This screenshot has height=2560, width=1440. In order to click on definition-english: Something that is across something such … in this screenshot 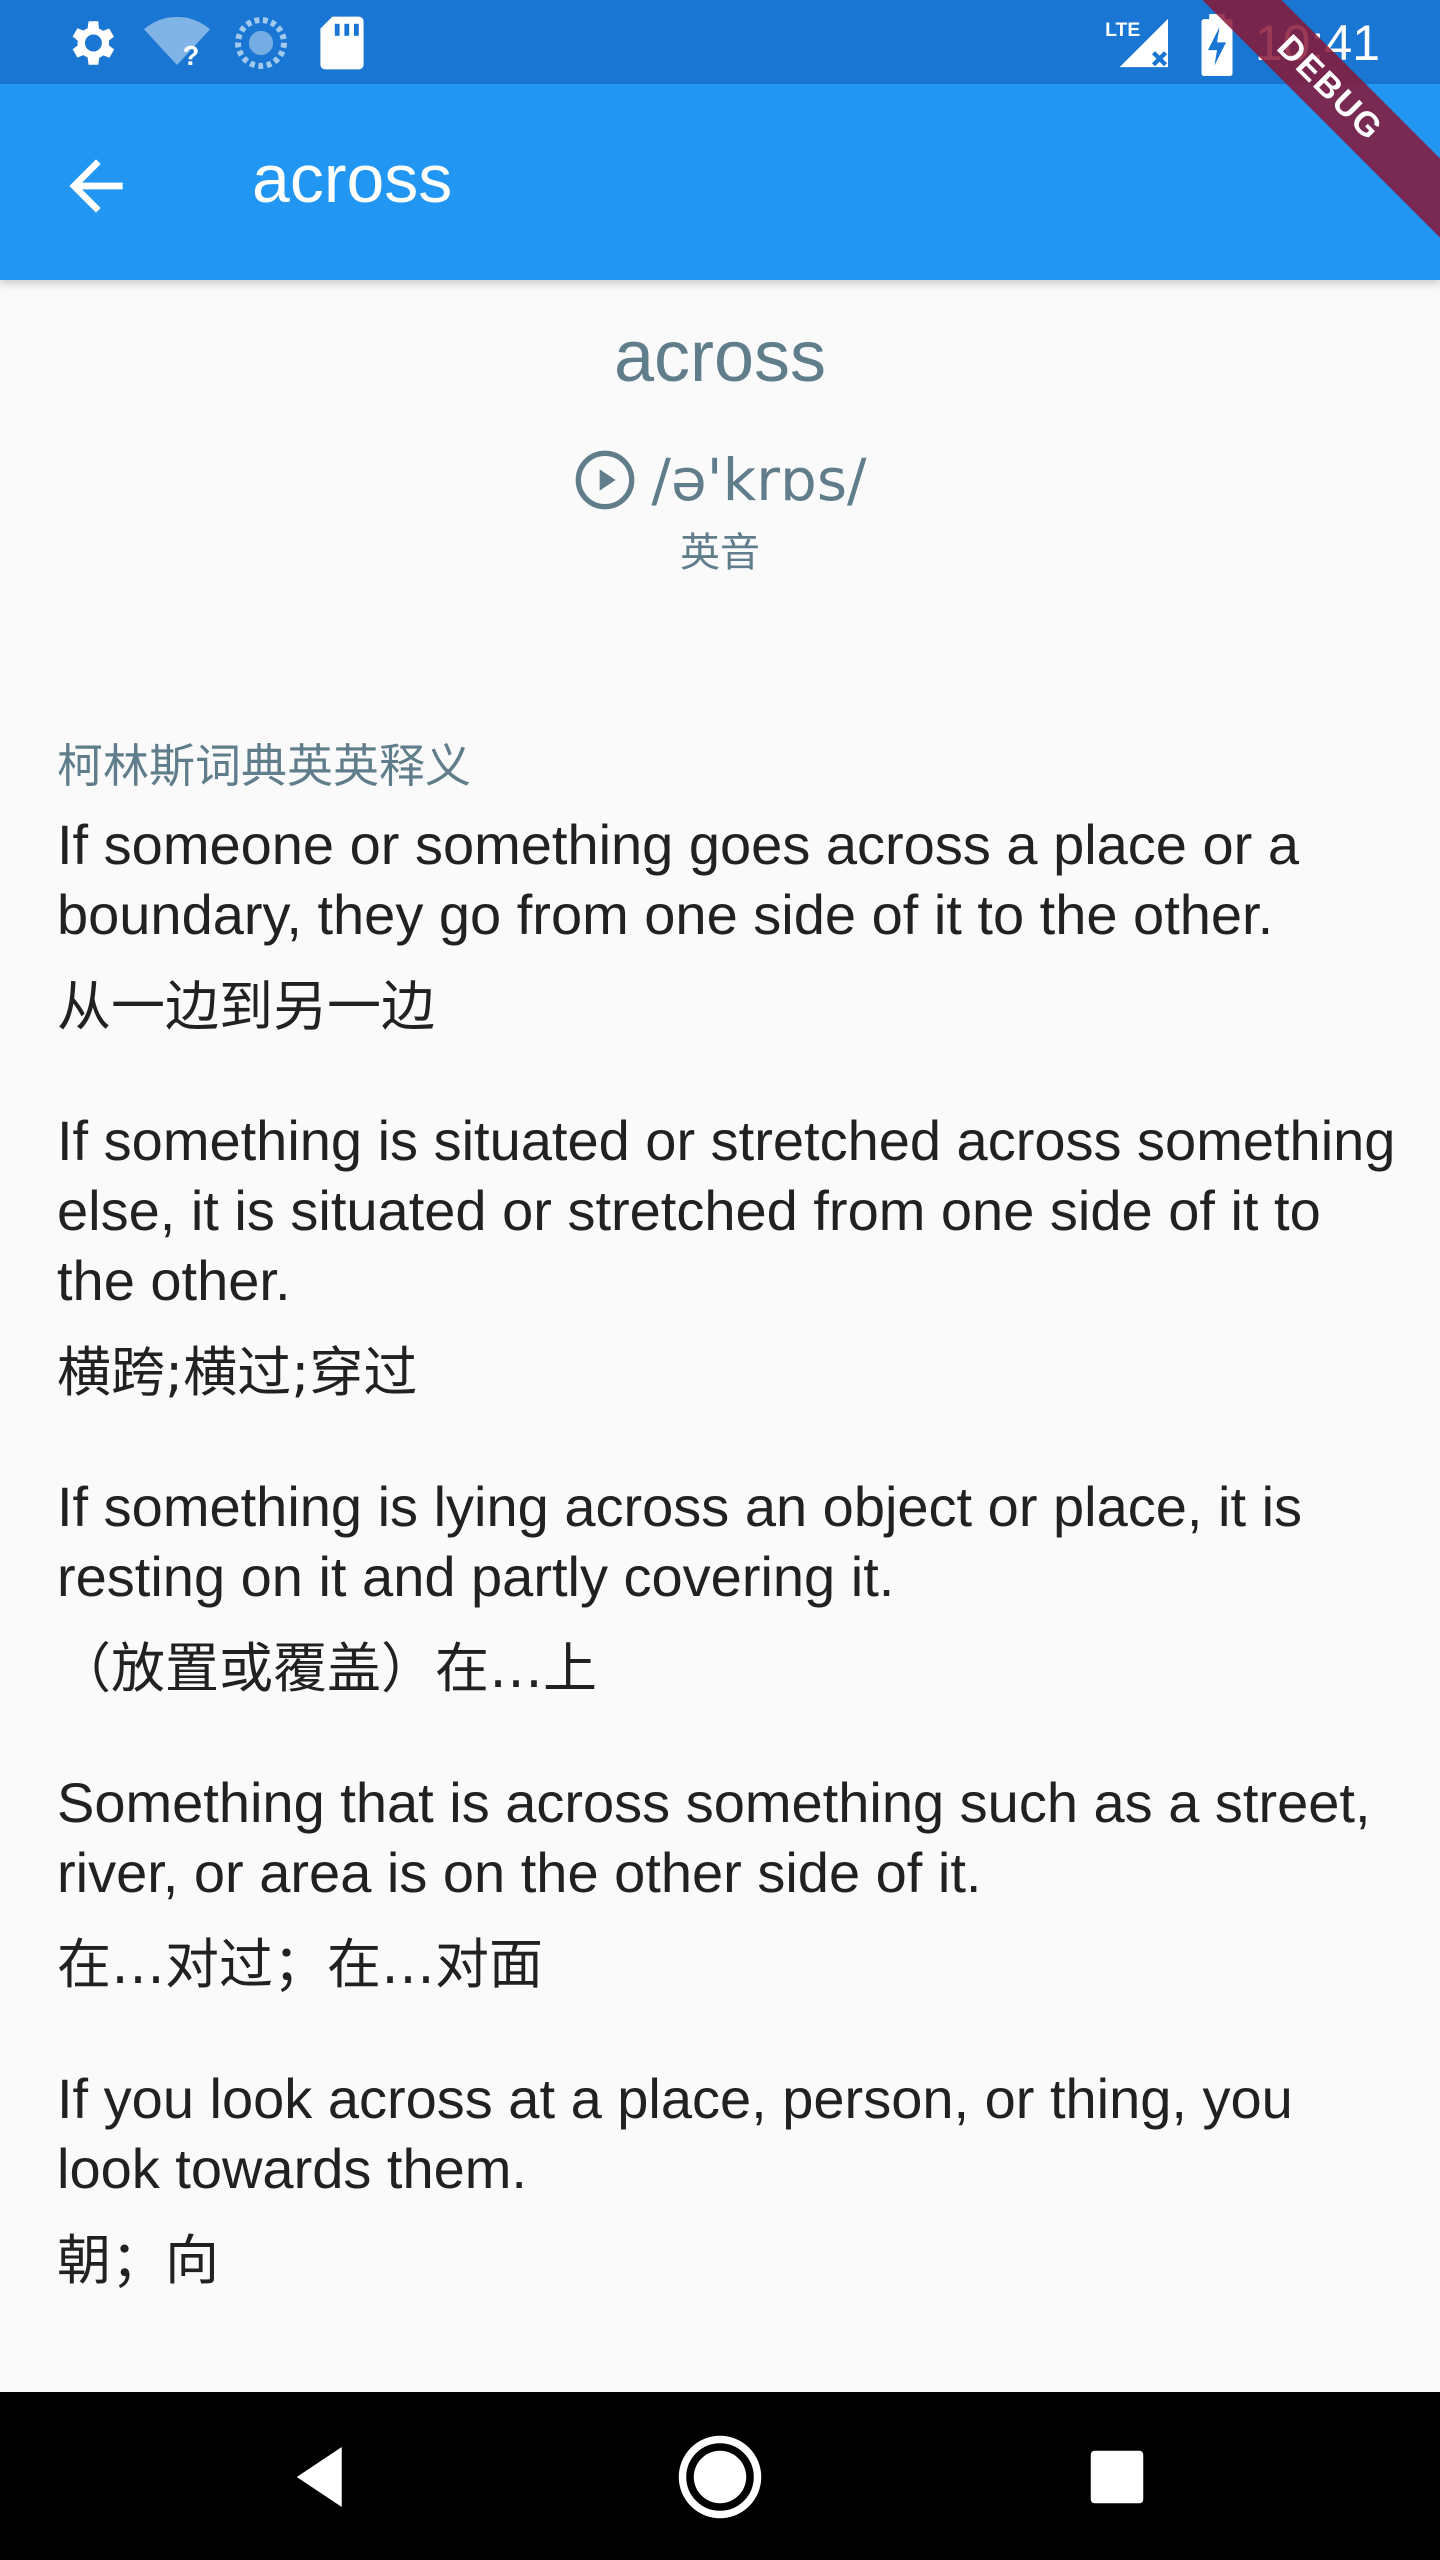, I will do `click(714, 1837)`.